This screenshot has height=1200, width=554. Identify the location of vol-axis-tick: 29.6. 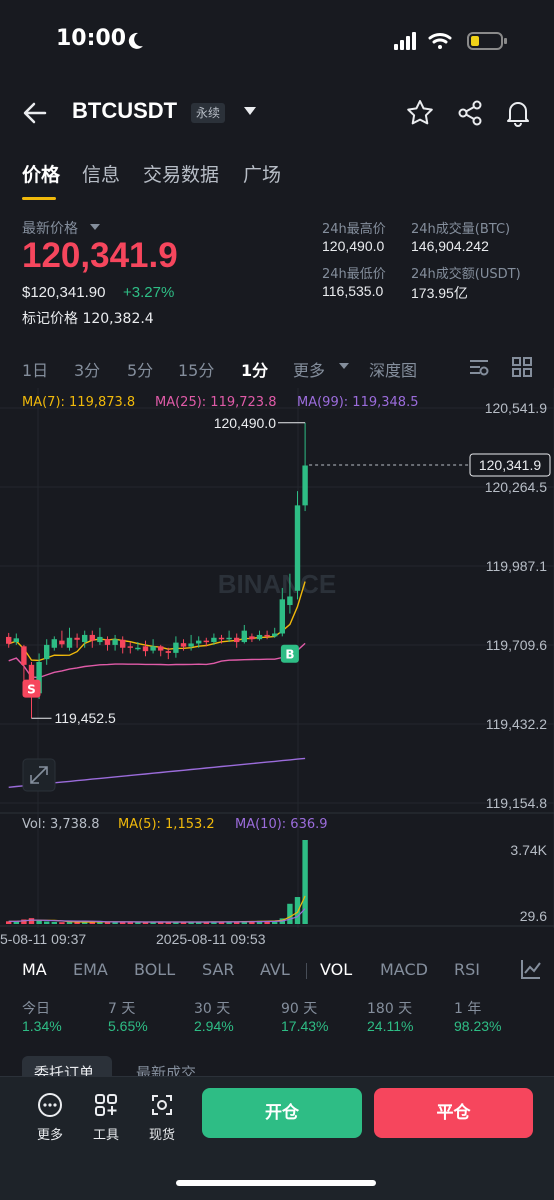
(533, 916).